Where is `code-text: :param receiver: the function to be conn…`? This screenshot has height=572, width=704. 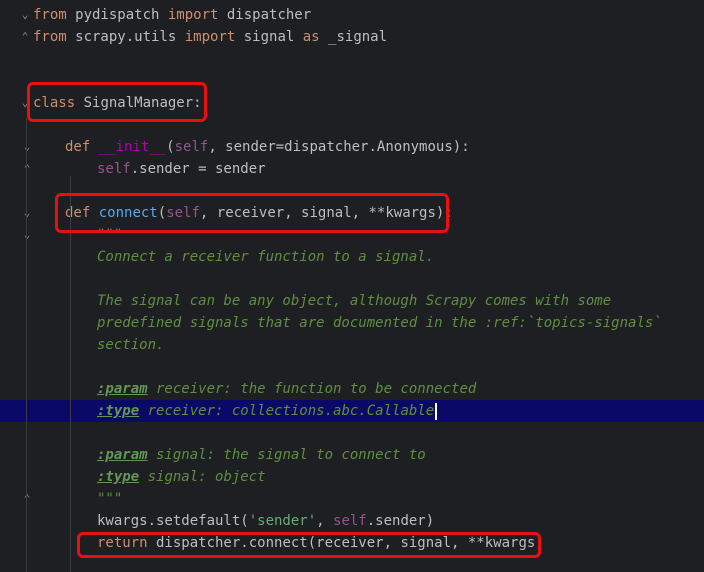
code-text: :param receiver: the function to be conn… is located at coordinates (286, 389).